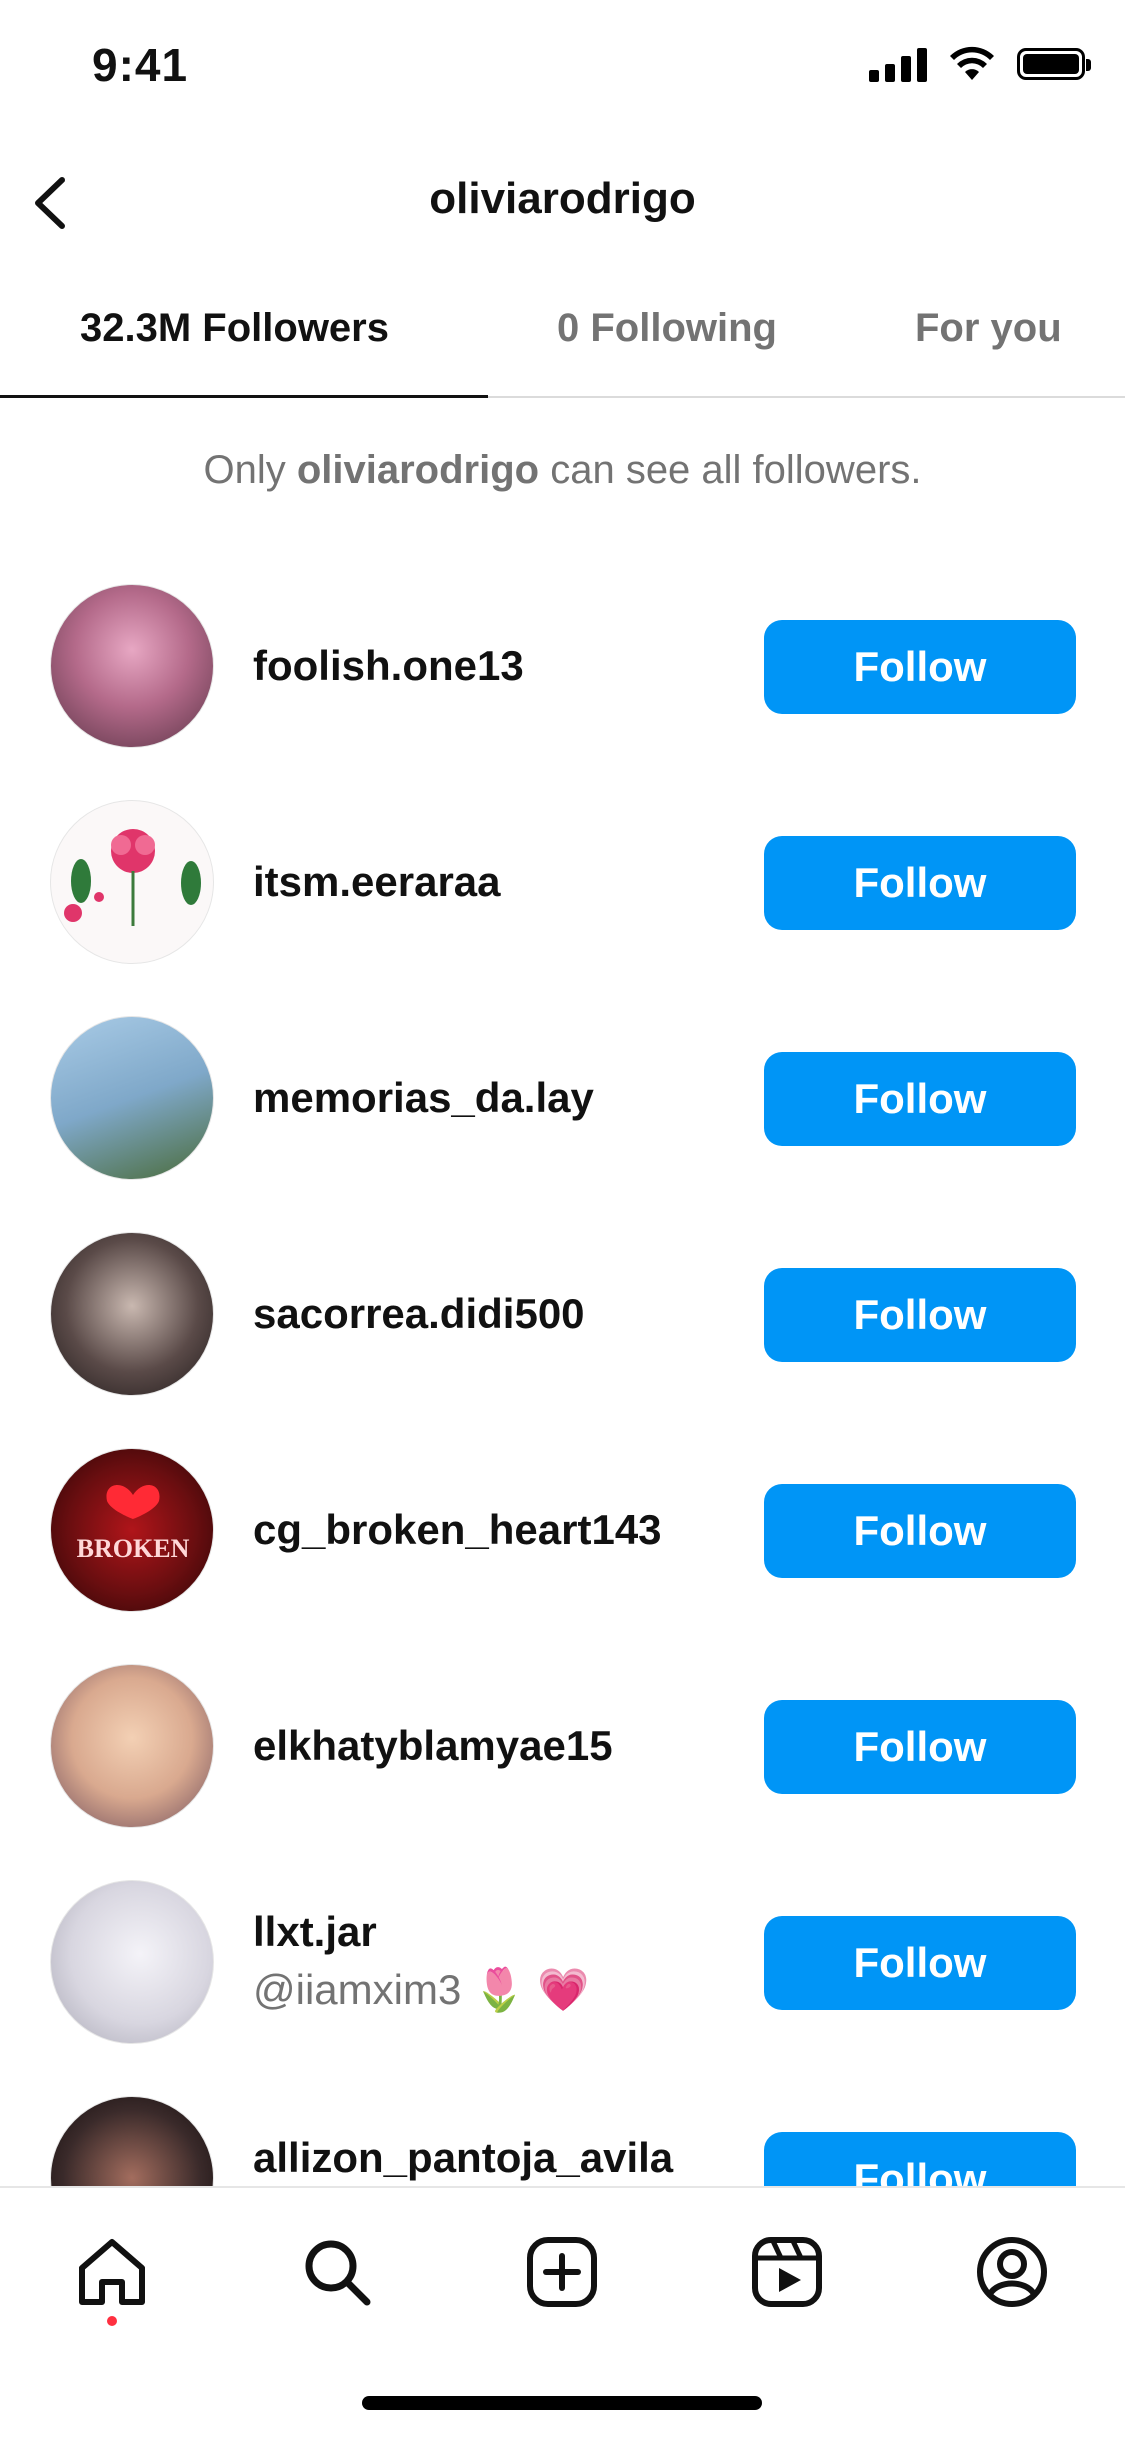 The image size is (1125, 2438). I want to click on avatar: BROKEN, so click(132, 1530).